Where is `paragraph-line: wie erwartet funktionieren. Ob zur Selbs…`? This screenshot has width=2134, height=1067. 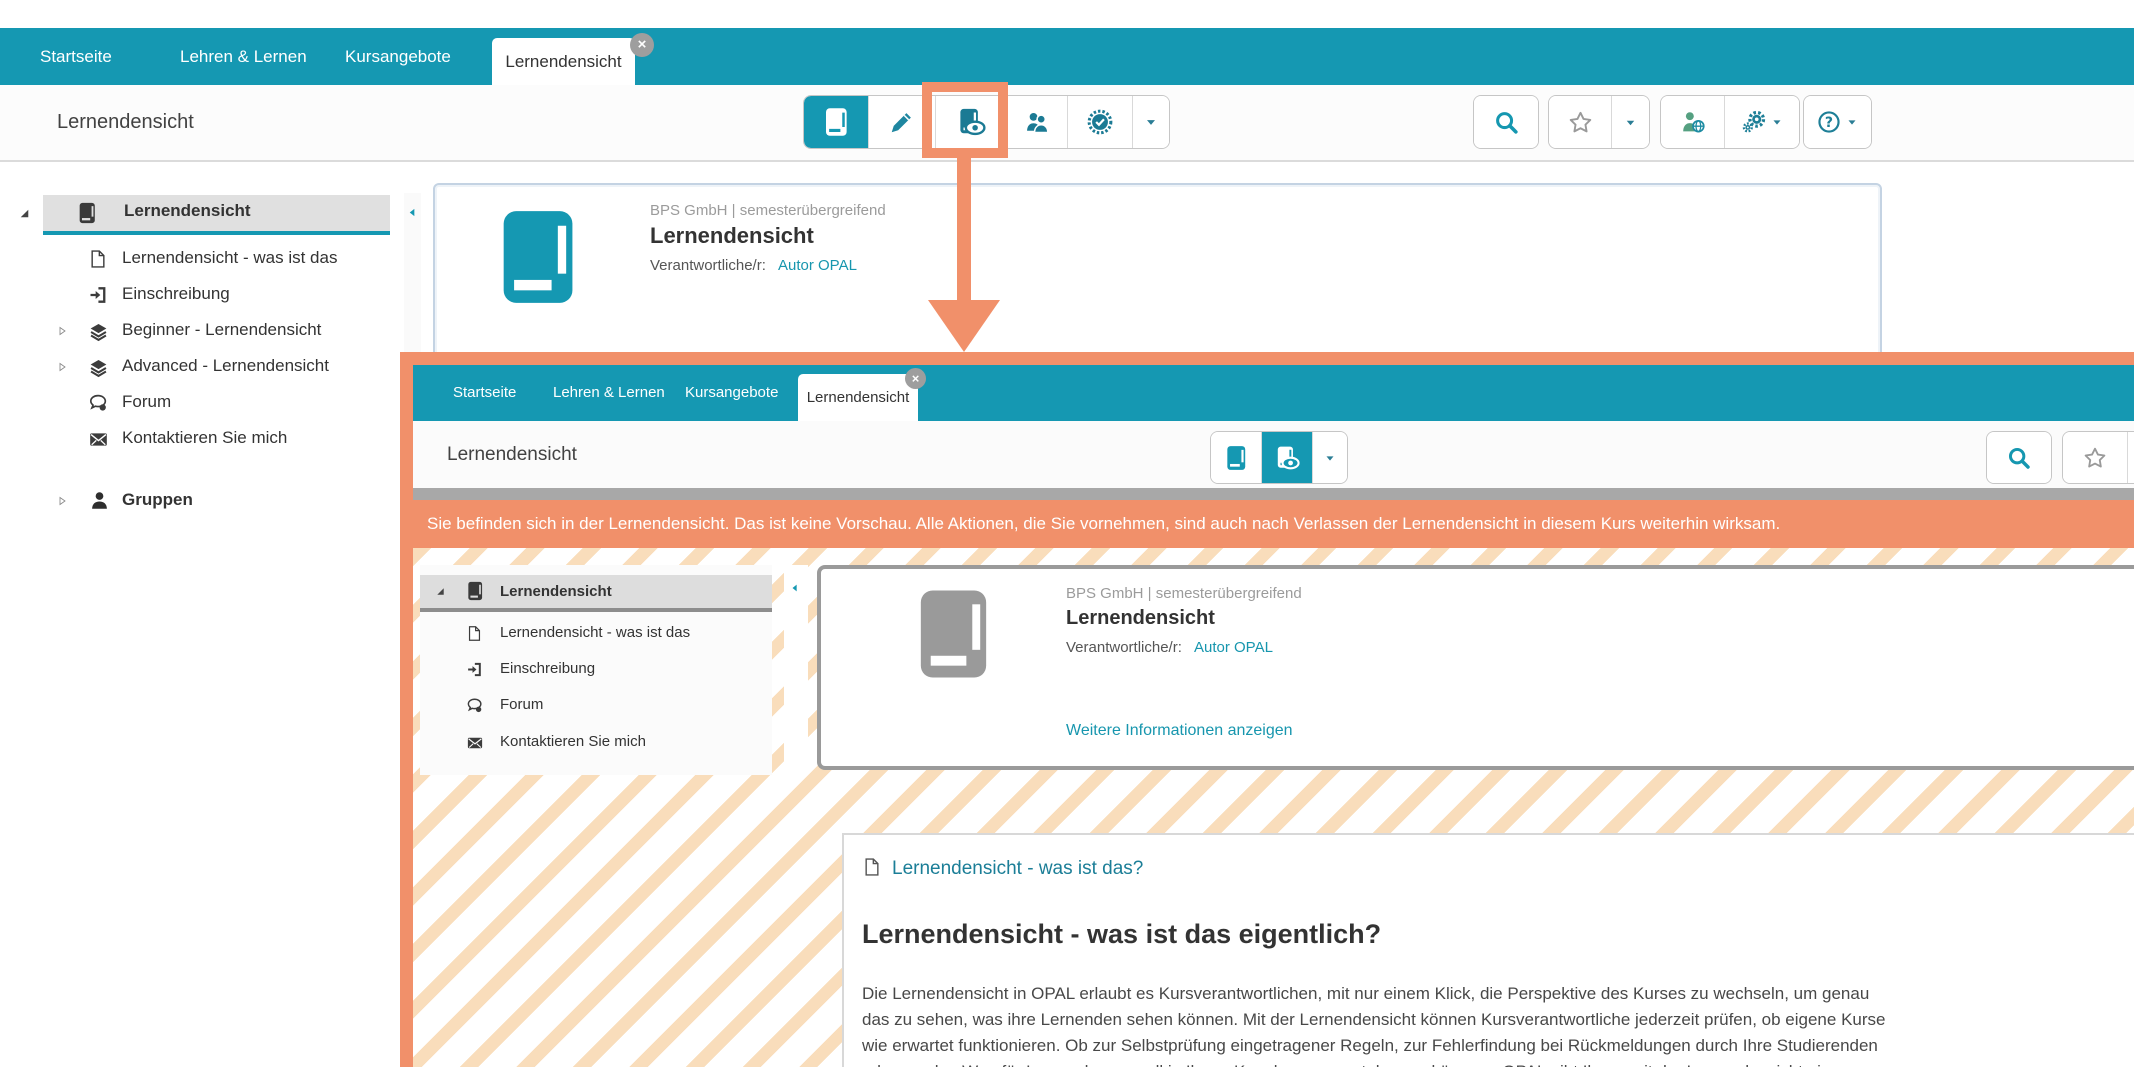
paragraph-line: wie erwartet funktionieren. Ob zur Selbs… is located at coordinates (1370, 1045).